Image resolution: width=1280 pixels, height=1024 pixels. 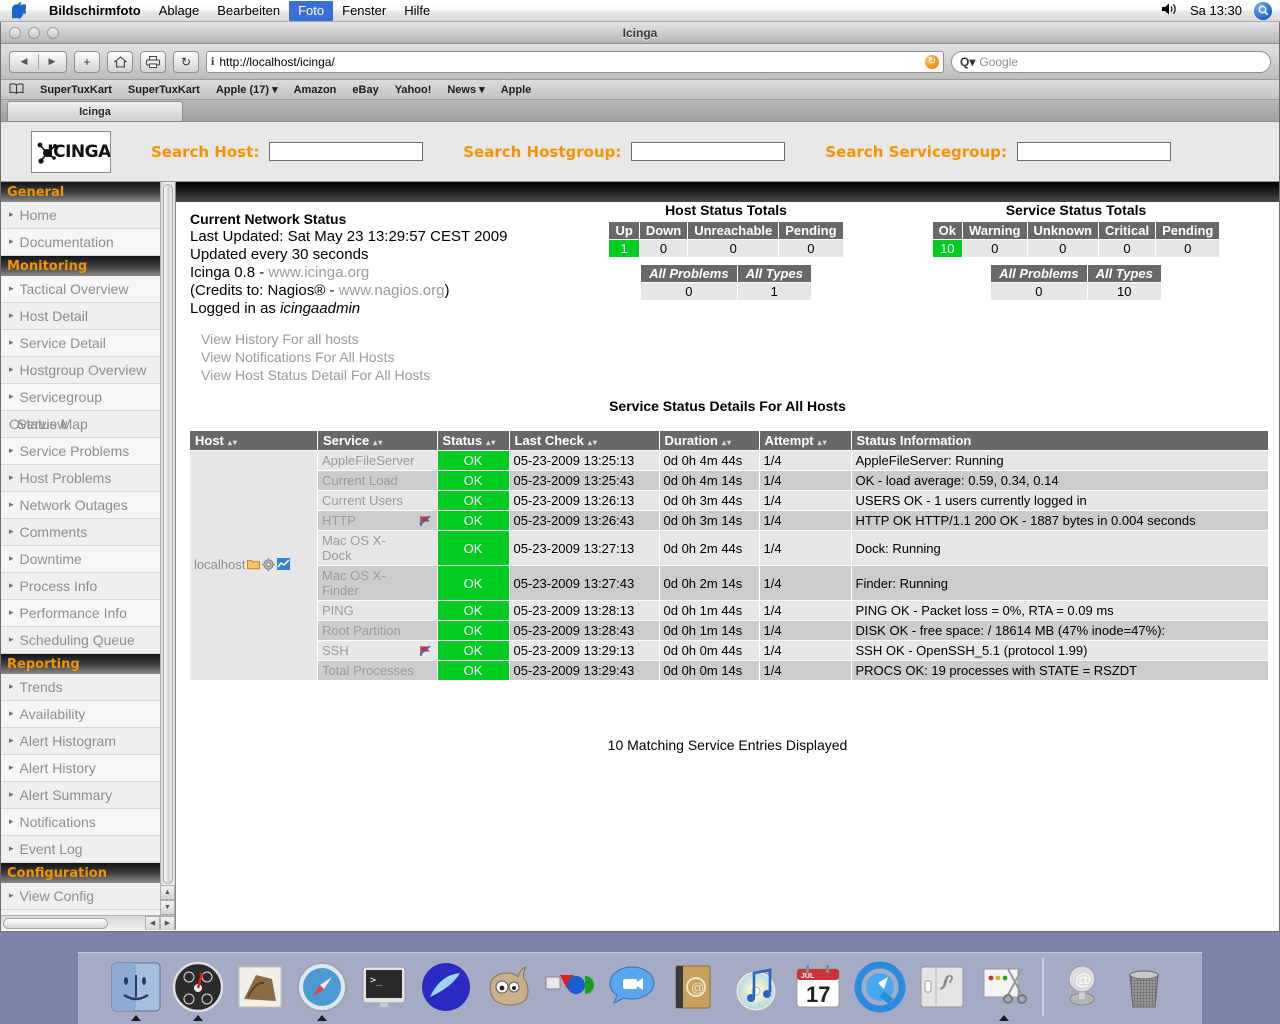 I want to click on service-totals-value-critical: 0, so click(x=1127, y=248).